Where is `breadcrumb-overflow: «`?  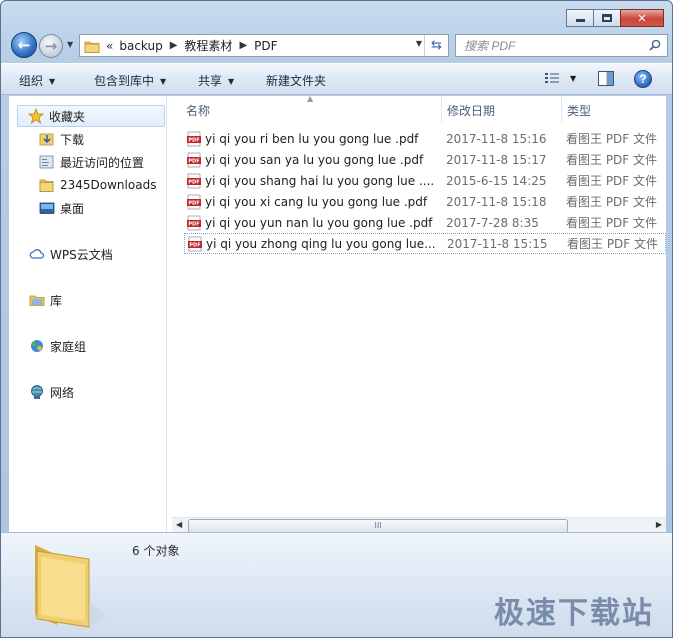 breadcrumb-overflow: « is located at coordinates (109, 46).